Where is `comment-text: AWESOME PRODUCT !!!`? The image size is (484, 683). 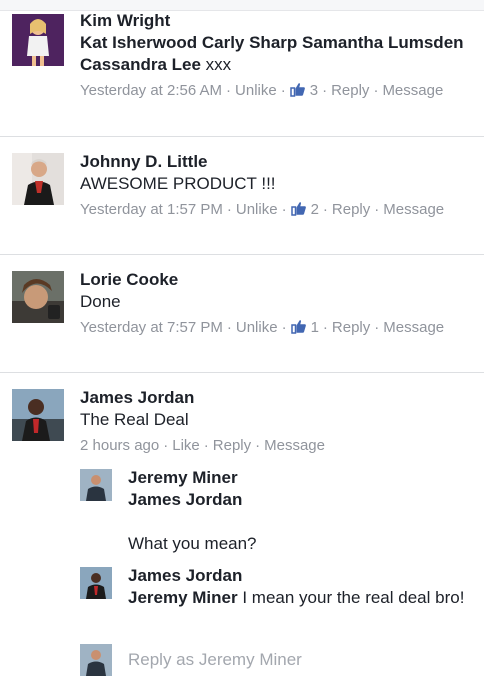
comment-text: AWESOME PRODUCT !!! is located at coordinates (178, 183).